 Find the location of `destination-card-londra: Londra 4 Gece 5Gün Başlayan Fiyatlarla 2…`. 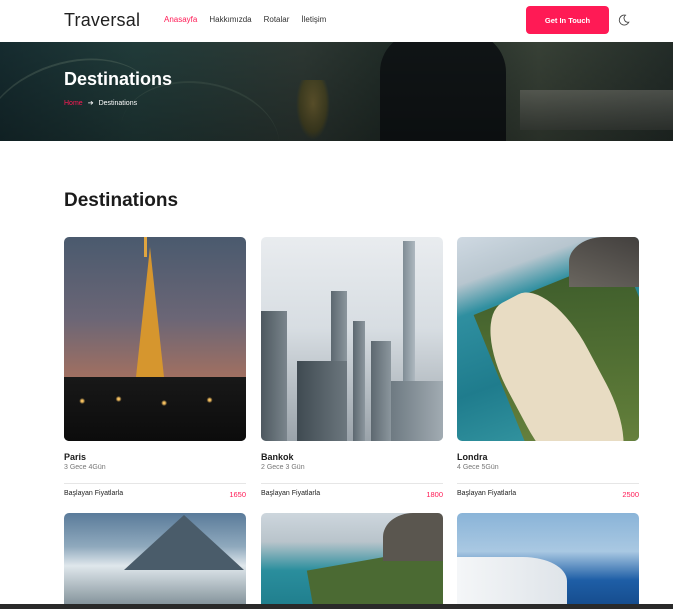

destination-card-londra: Londra 4 Gece 5Gün Başlayan Fiyatlarla 2… is located at coordinates (548, 368).